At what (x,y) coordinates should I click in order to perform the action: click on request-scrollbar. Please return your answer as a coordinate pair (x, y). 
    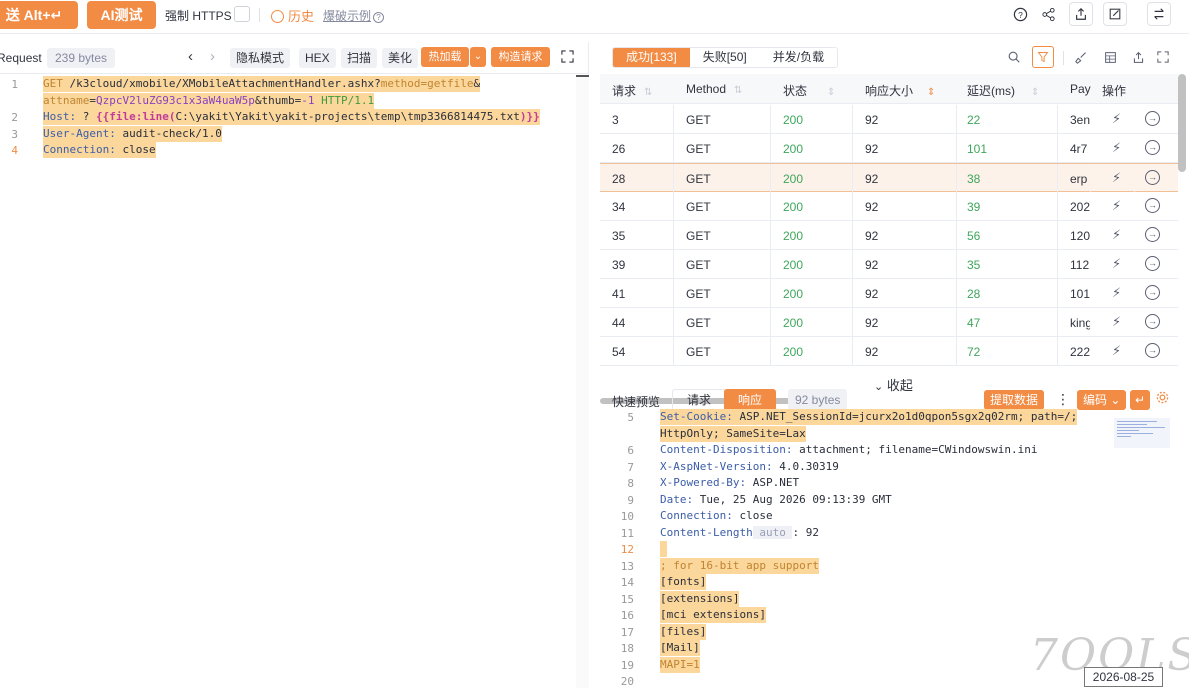
    Looking at the image, I should click on (582, 381).